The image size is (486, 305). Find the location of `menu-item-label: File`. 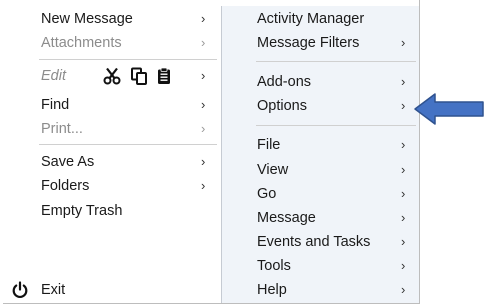

menu-item-label: File is located at coordinates (269, 145).